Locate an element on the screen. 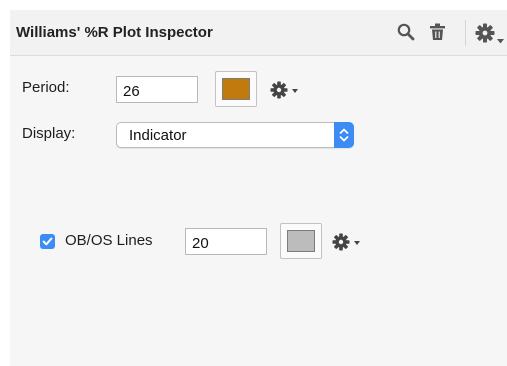 Image resolution: width=507 pixels, height=366 pixels. chevron-down-icon is located at coordinates (500, 40).